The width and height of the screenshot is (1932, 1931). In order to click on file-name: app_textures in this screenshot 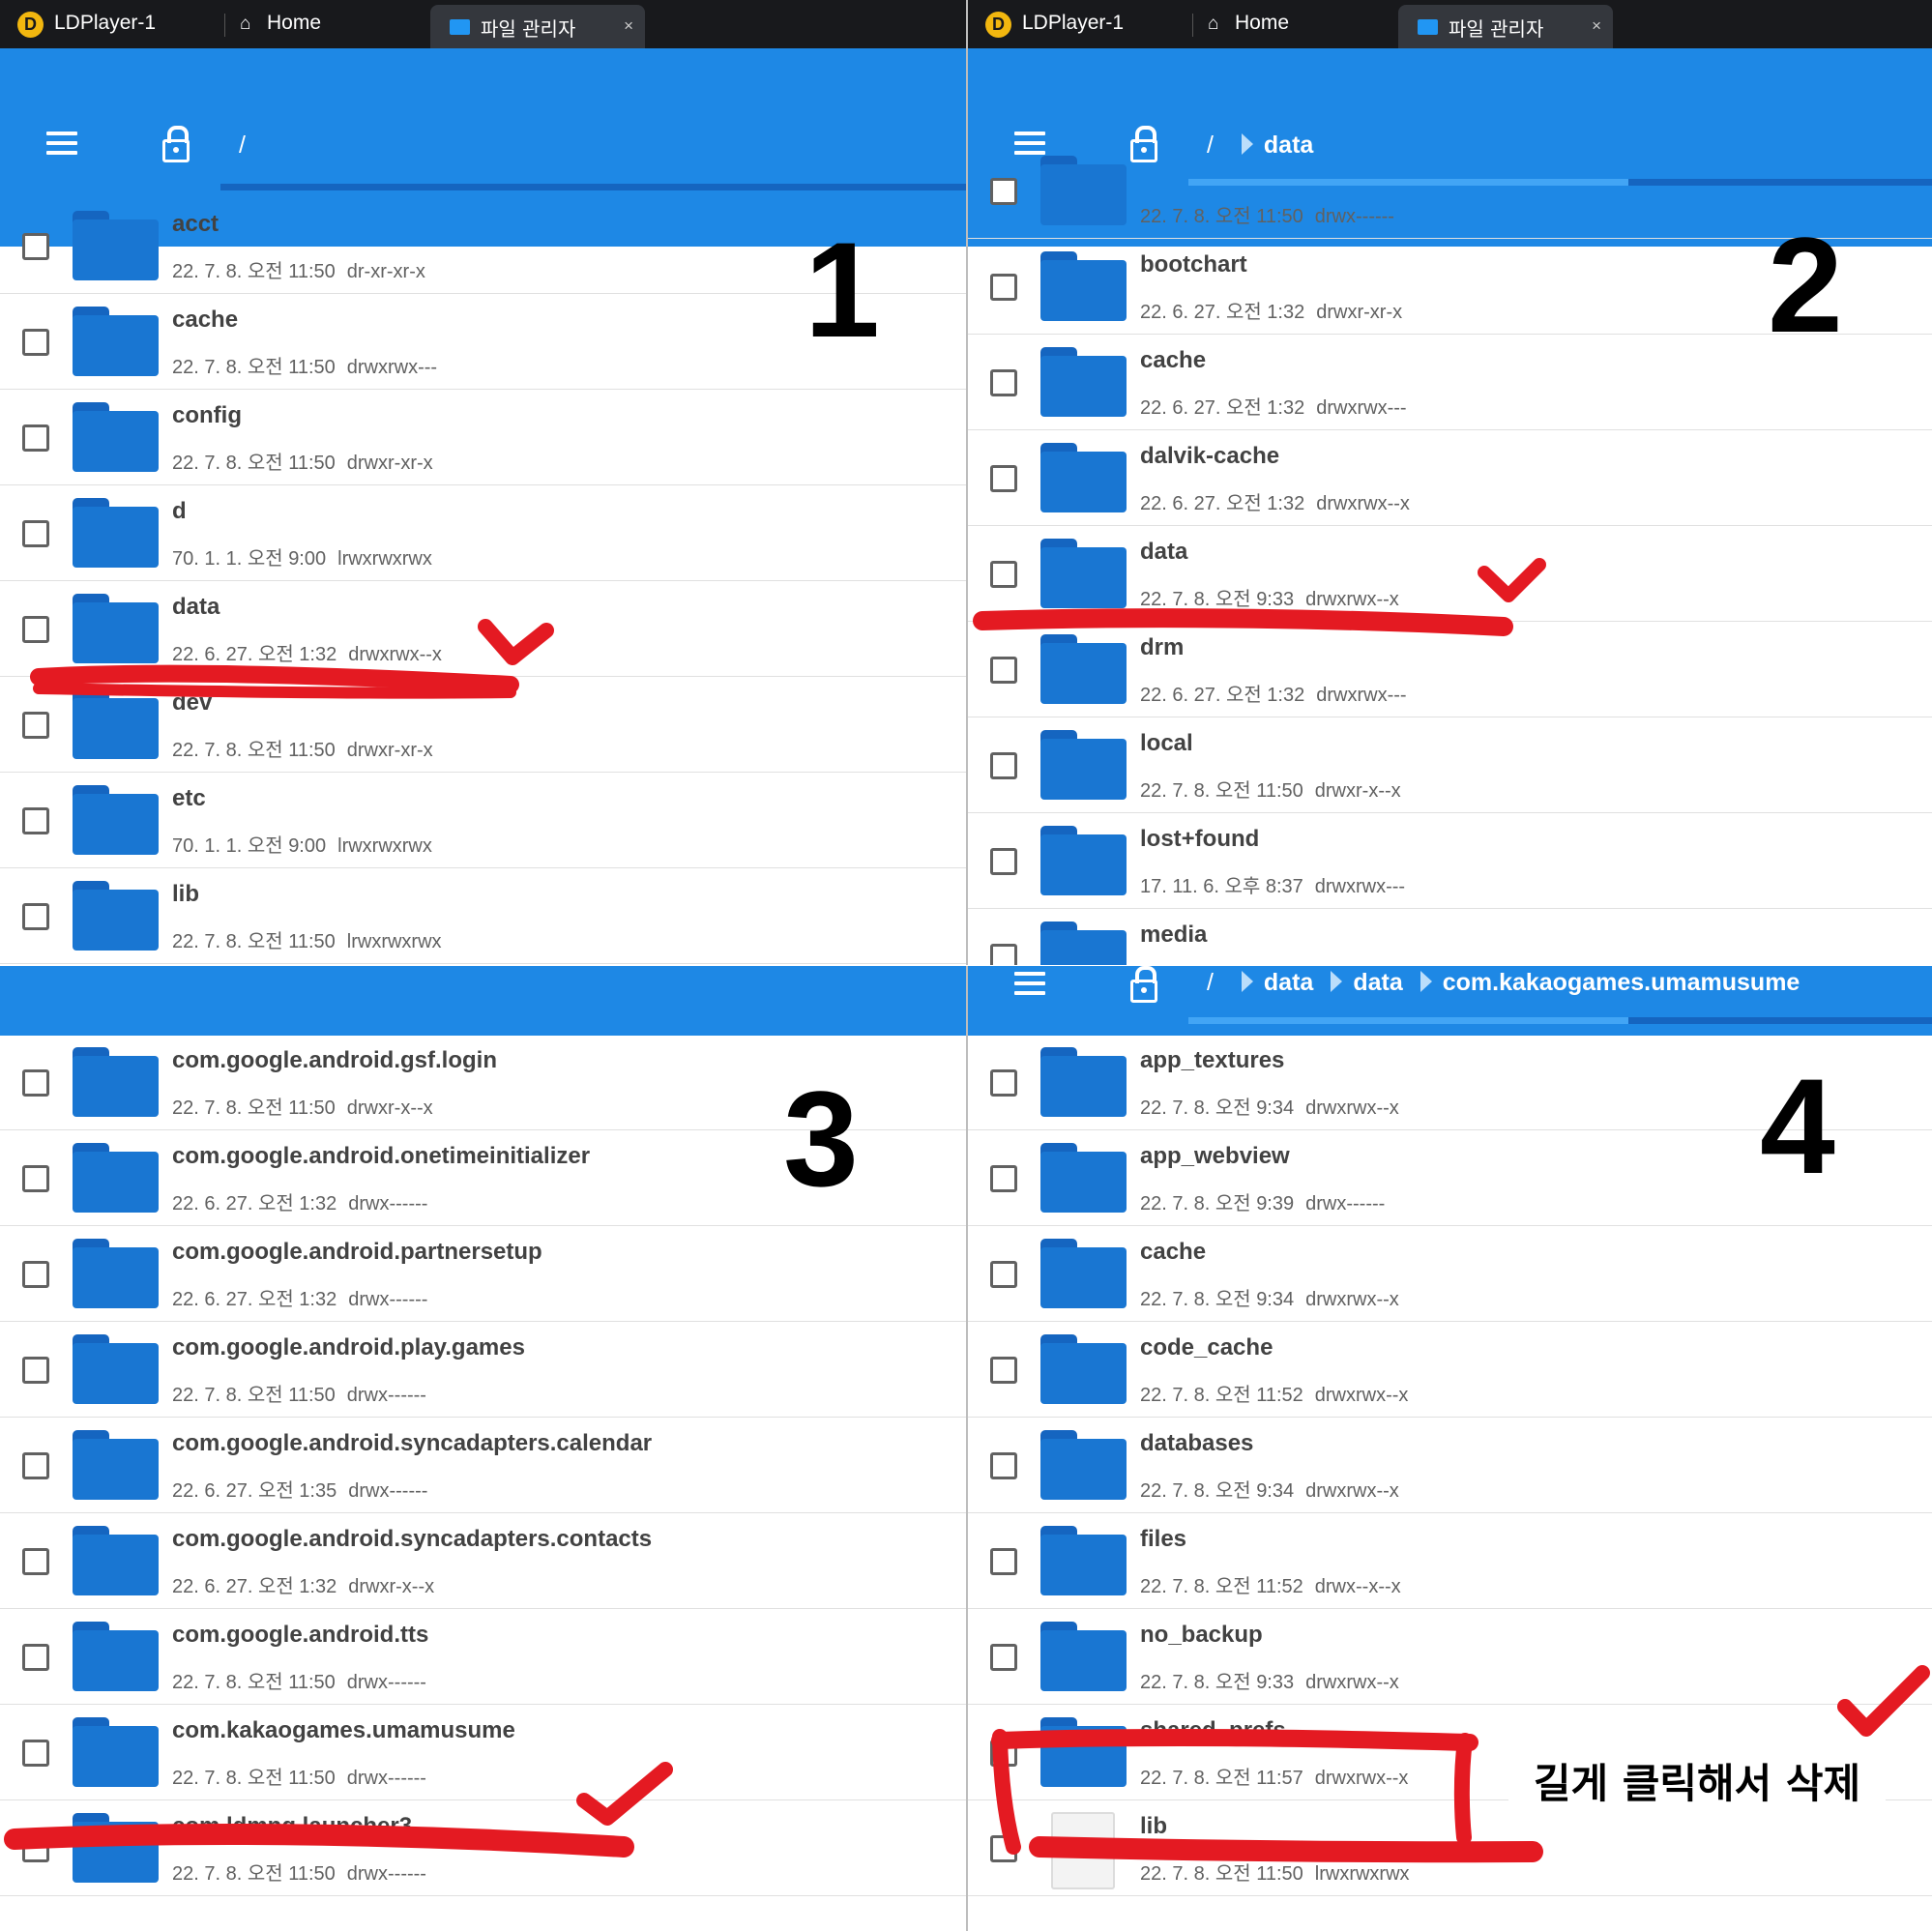, I will do `click(1212, 1060)`.